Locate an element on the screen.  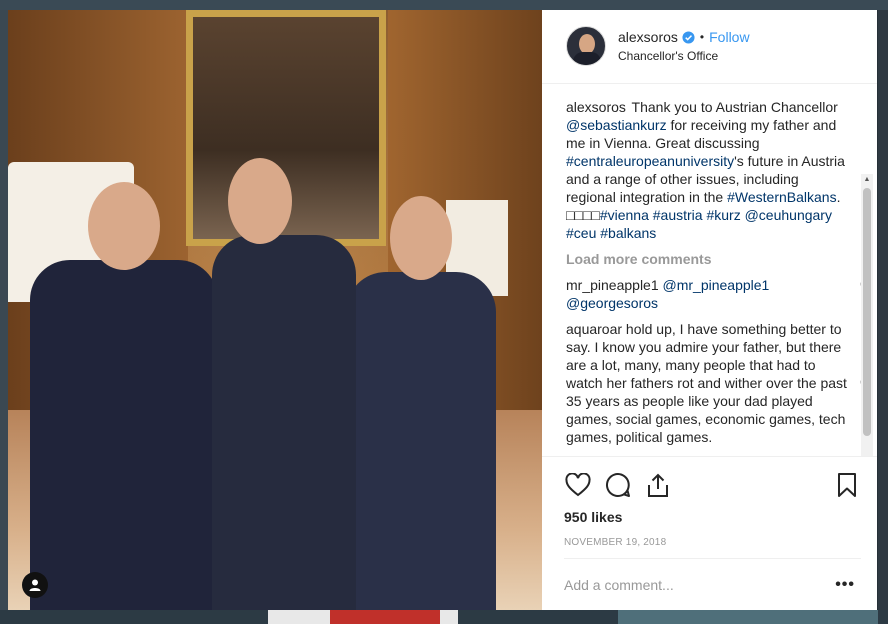
photo-head-left is located at coordinates (124, 226).